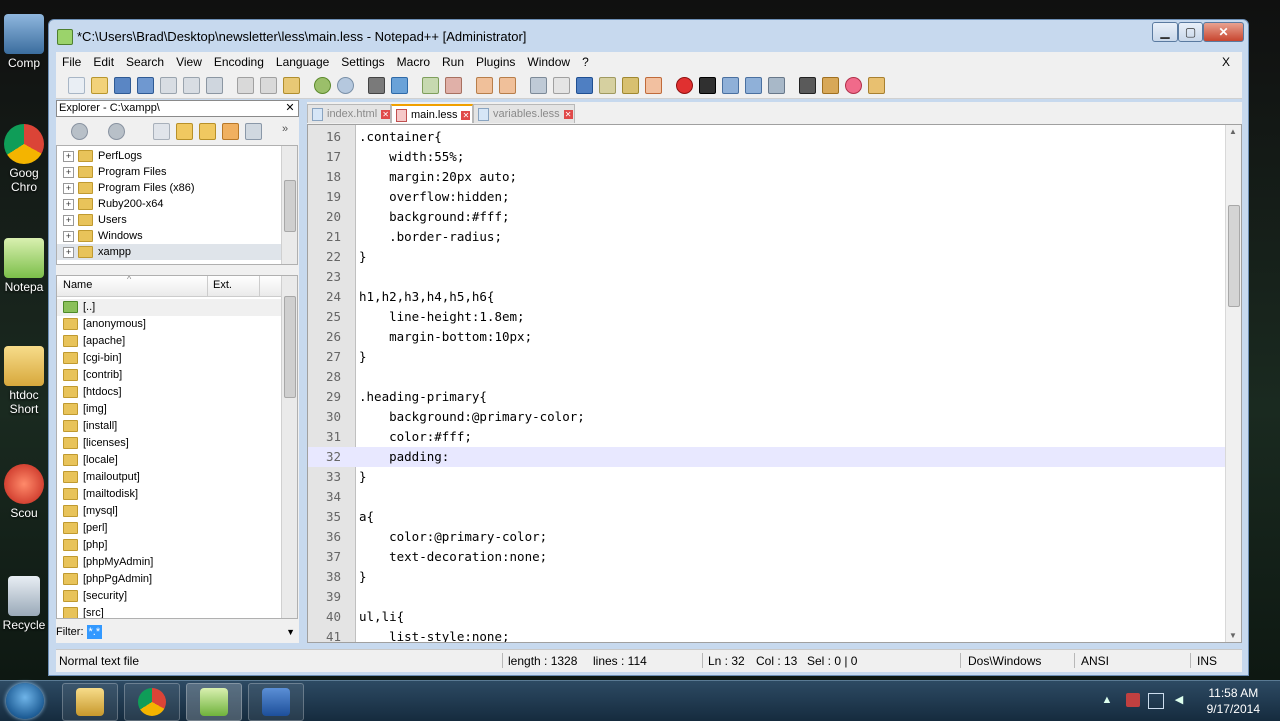 The height and width of the screenshot is (721, 1280). What do you see at coordinates (170, 460) in the screenshot?
I see `list-item: [locale]` at bounding box center [170, 460].